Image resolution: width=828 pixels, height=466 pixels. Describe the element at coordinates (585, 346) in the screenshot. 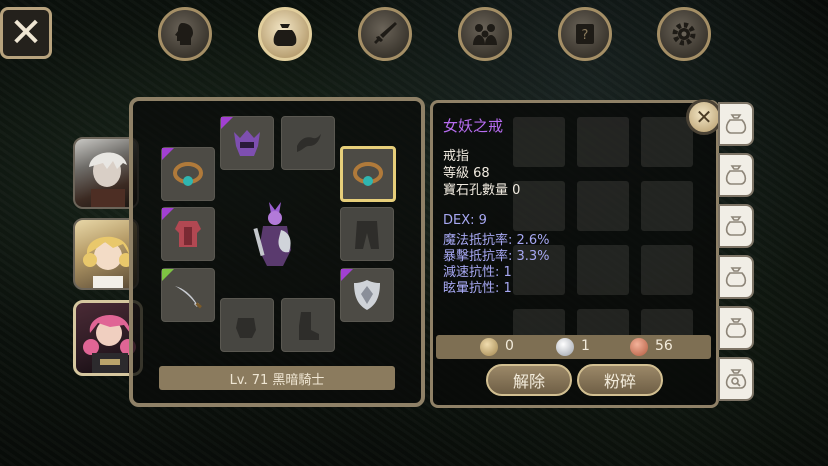

I see `silver-amount: 1` at that location.